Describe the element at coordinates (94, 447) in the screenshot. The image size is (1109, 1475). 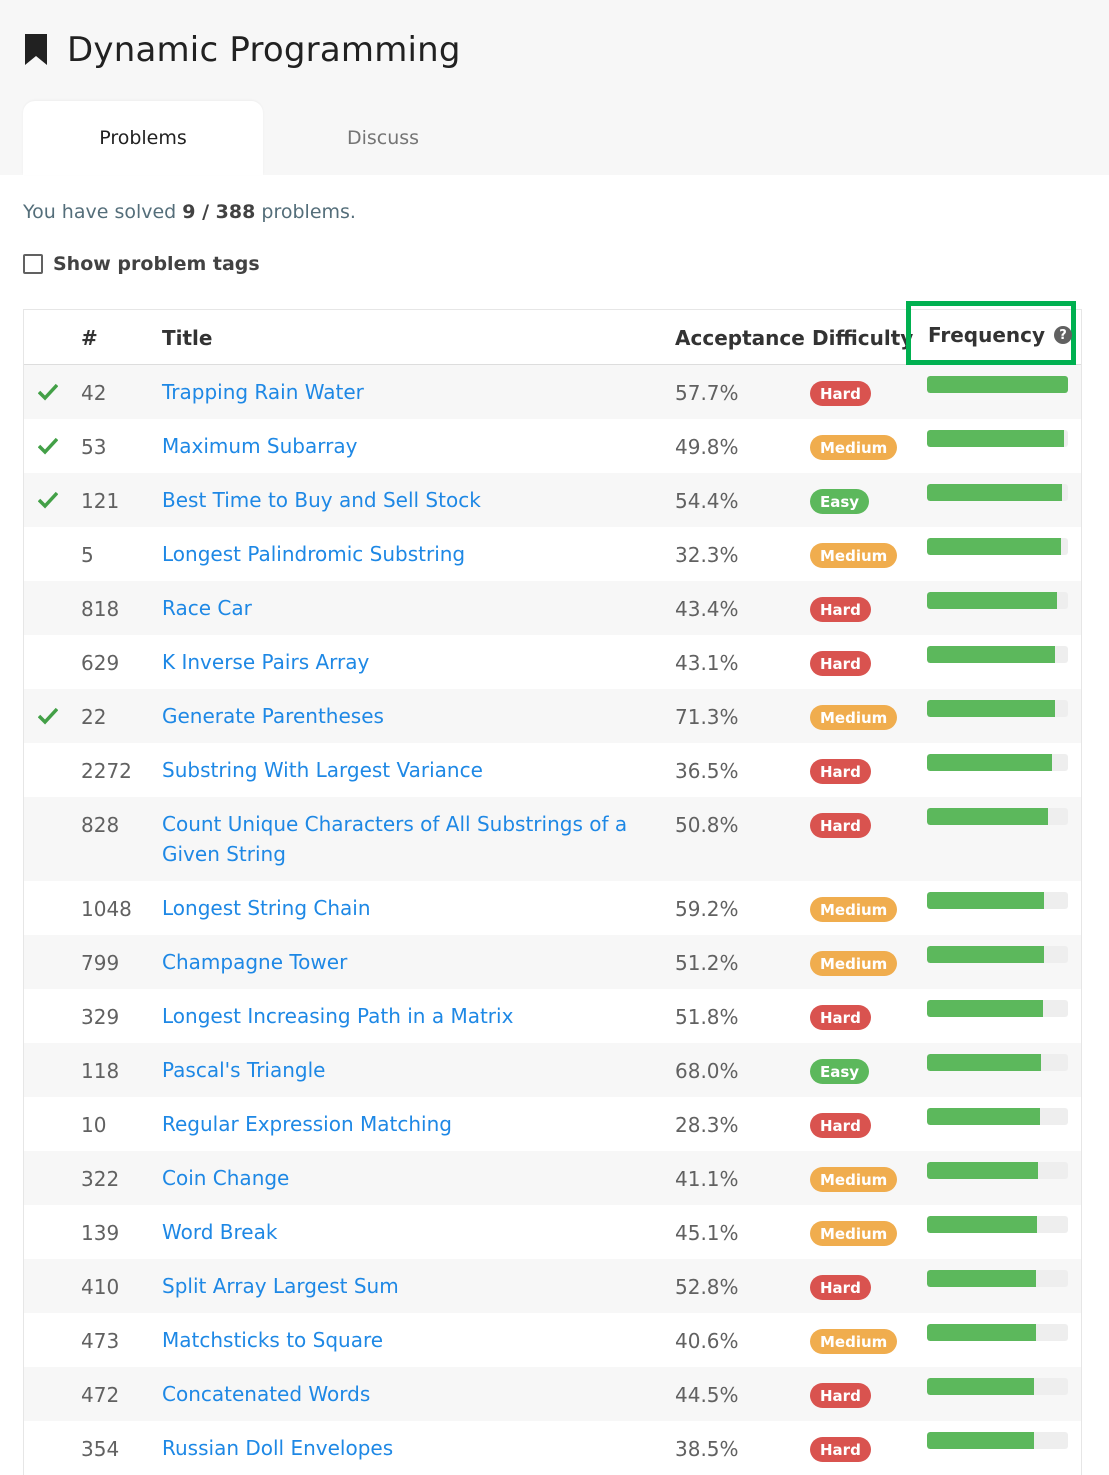
I see `problem-number: 53` at that location.